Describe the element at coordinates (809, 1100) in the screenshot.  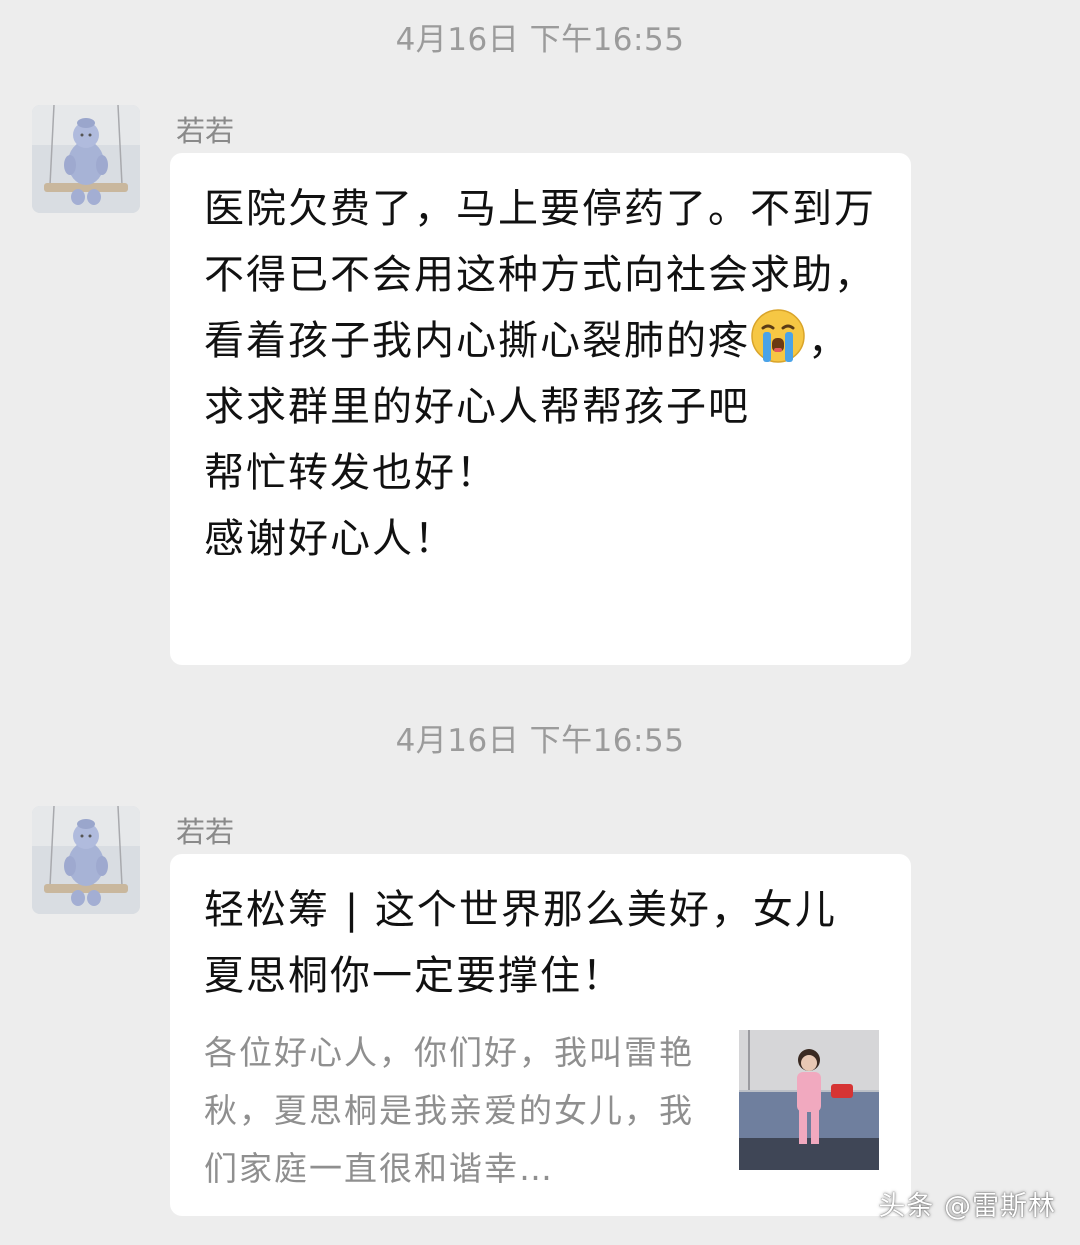
I see `link-card-thumbnail` at that location.